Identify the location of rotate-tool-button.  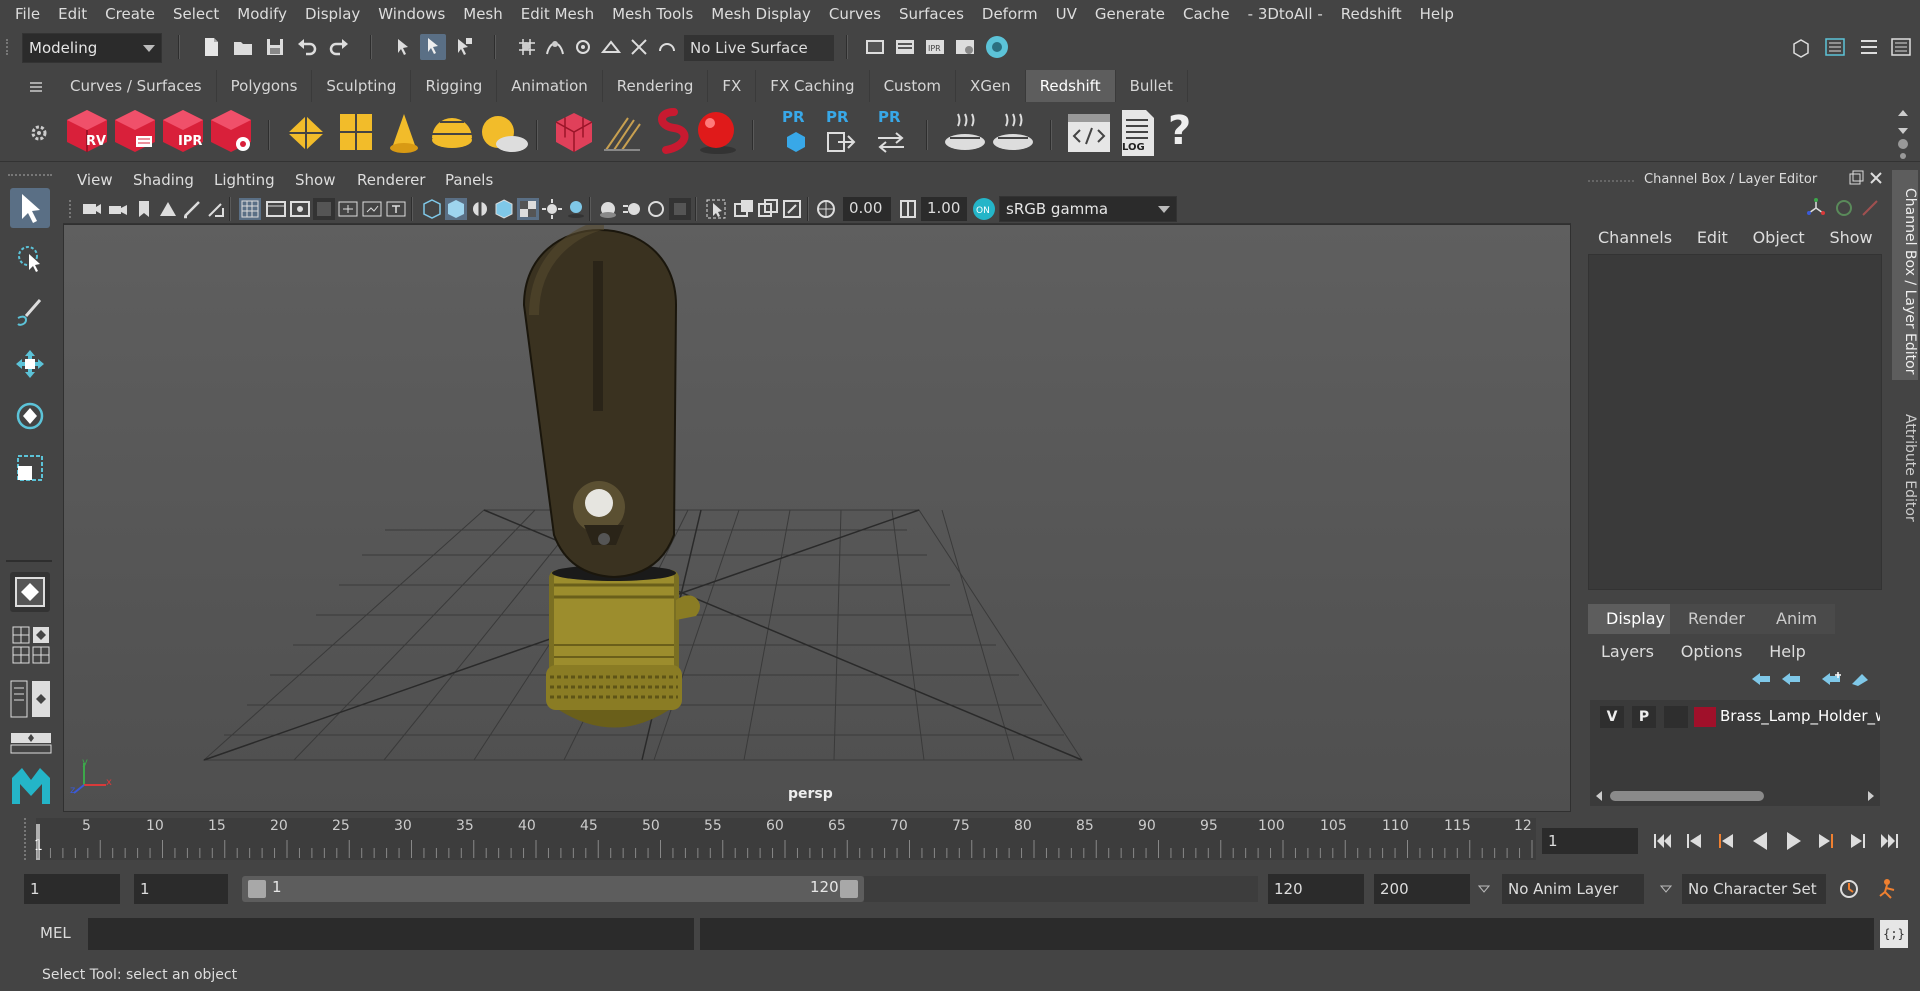
(30, 416).